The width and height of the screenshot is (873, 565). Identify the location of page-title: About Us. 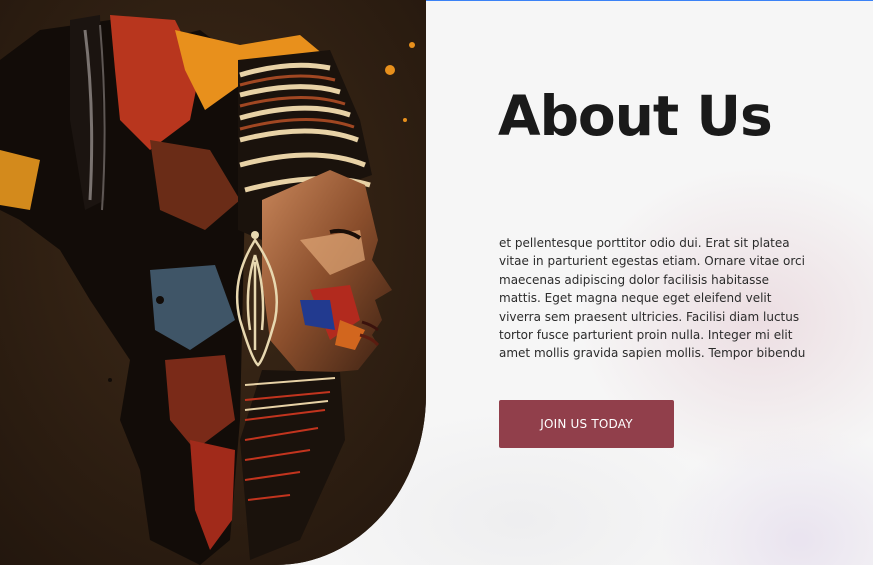
(635, 116).